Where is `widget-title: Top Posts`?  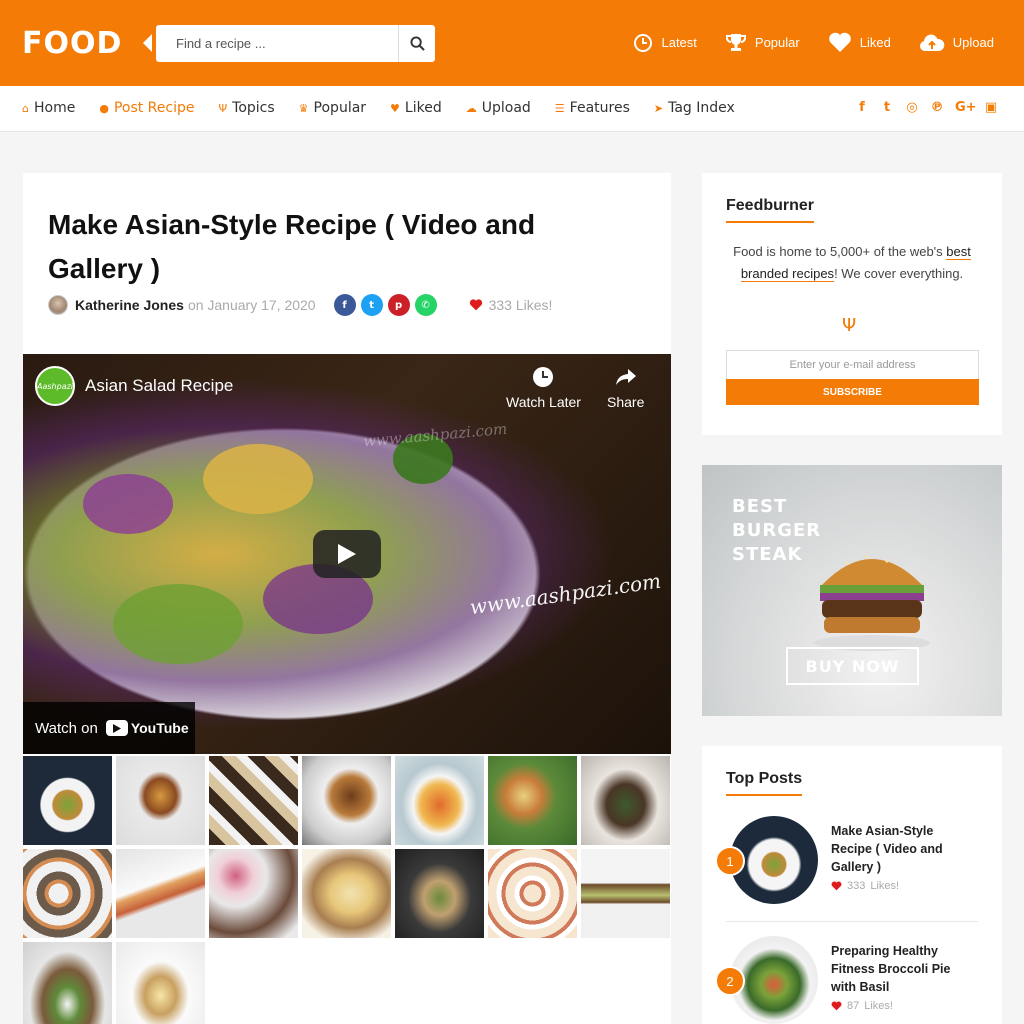 widget-title: Top Posts is located at coordinates (764, 783).